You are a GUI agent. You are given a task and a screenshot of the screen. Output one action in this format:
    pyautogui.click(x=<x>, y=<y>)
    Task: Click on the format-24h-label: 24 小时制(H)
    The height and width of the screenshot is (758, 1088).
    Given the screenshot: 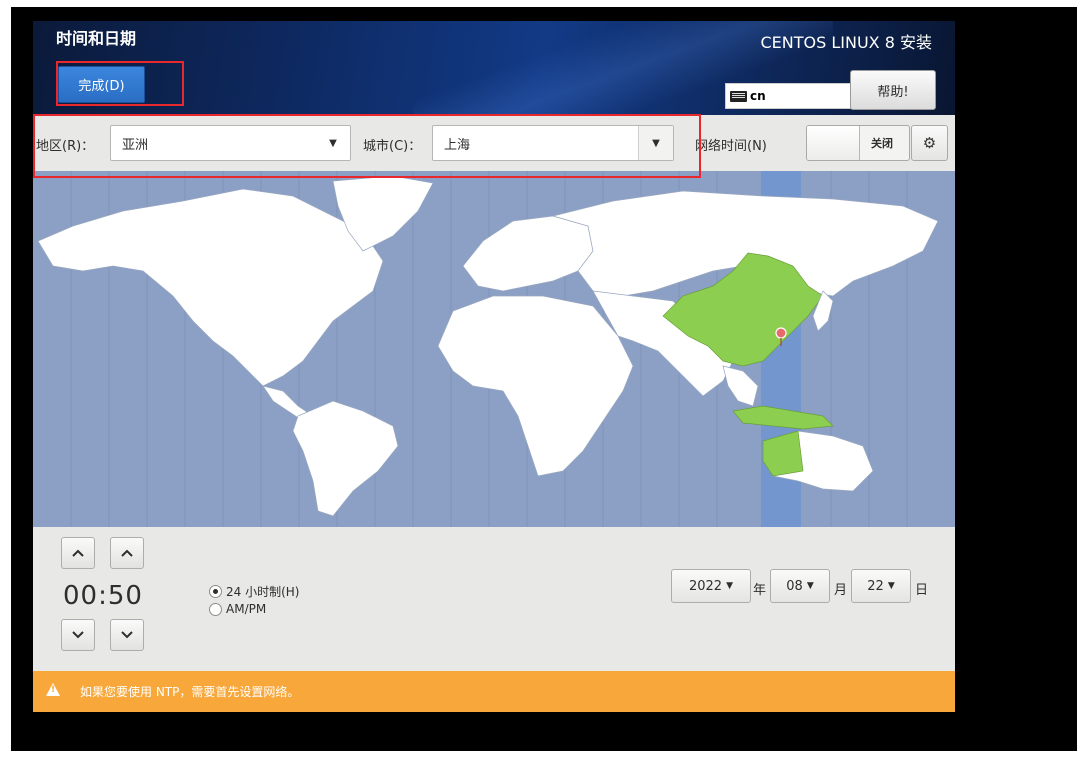 What is the action you would take?
    pyautogui.click(x=263, y=592)
    